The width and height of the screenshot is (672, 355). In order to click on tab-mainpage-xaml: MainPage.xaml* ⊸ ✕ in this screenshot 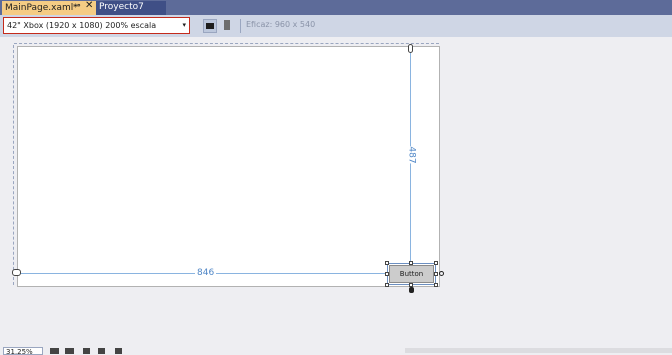, I will do `click(49, 7)`.